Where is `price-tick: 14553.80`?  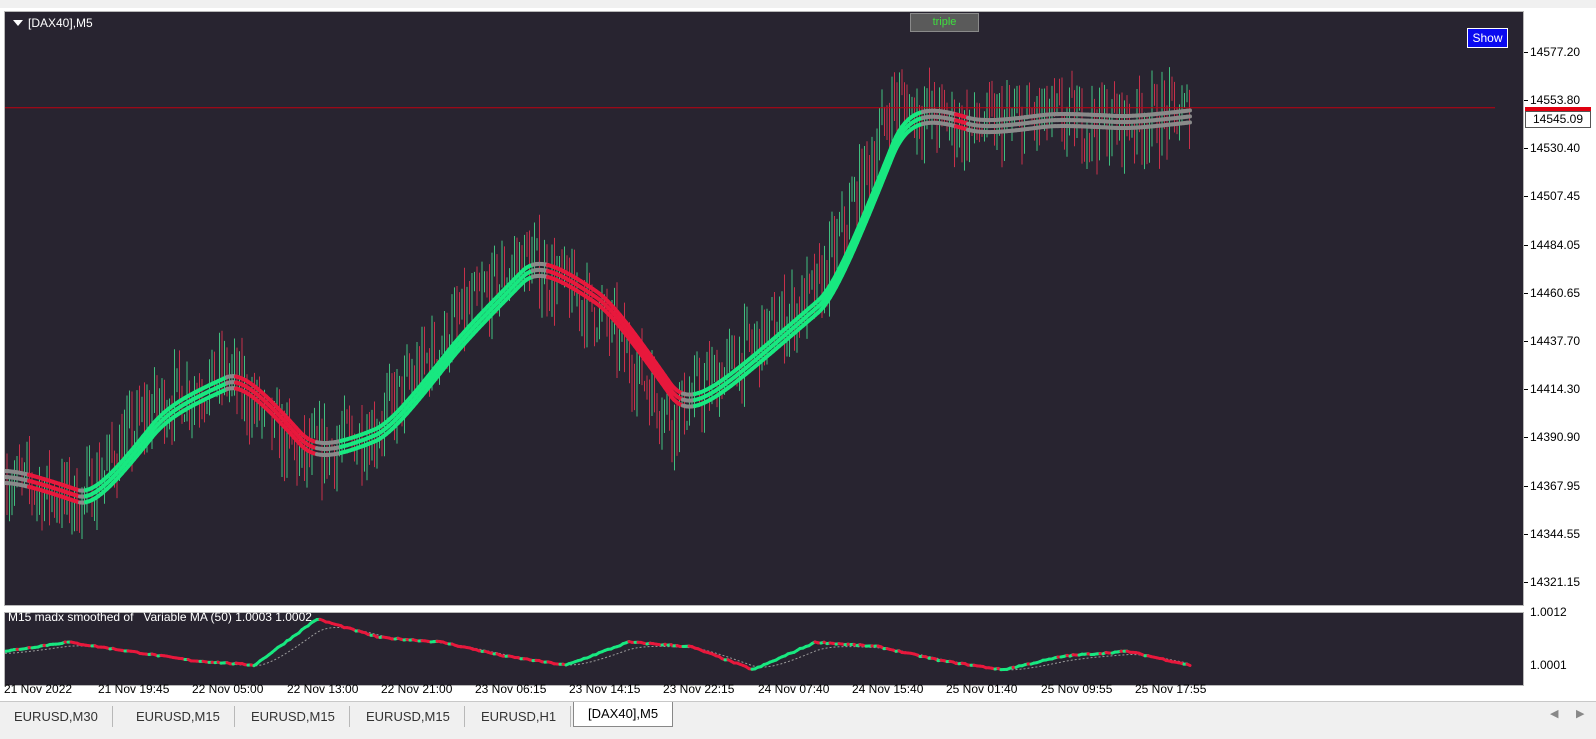
price-tick: 14553.80 is located at coordinates (1555, 100).